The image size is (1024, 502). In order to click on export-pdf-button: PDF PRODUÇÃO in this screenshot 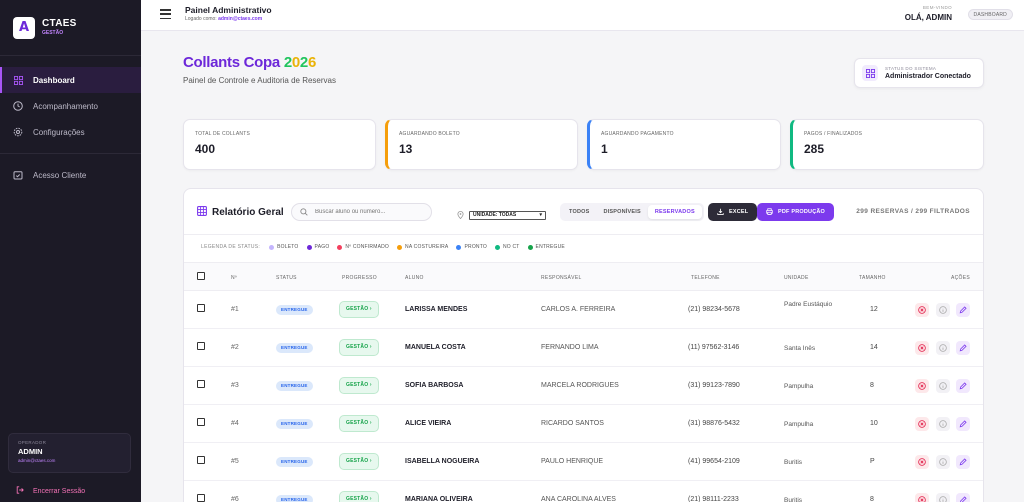, I will do `click(796, 212)`.